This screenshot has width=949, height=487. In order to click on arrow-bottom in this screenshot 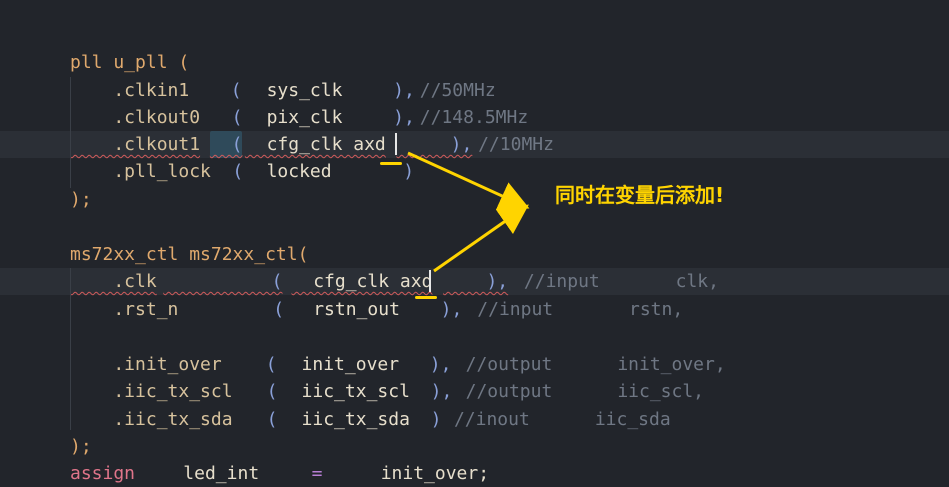, I will do `click(481, 238)`.